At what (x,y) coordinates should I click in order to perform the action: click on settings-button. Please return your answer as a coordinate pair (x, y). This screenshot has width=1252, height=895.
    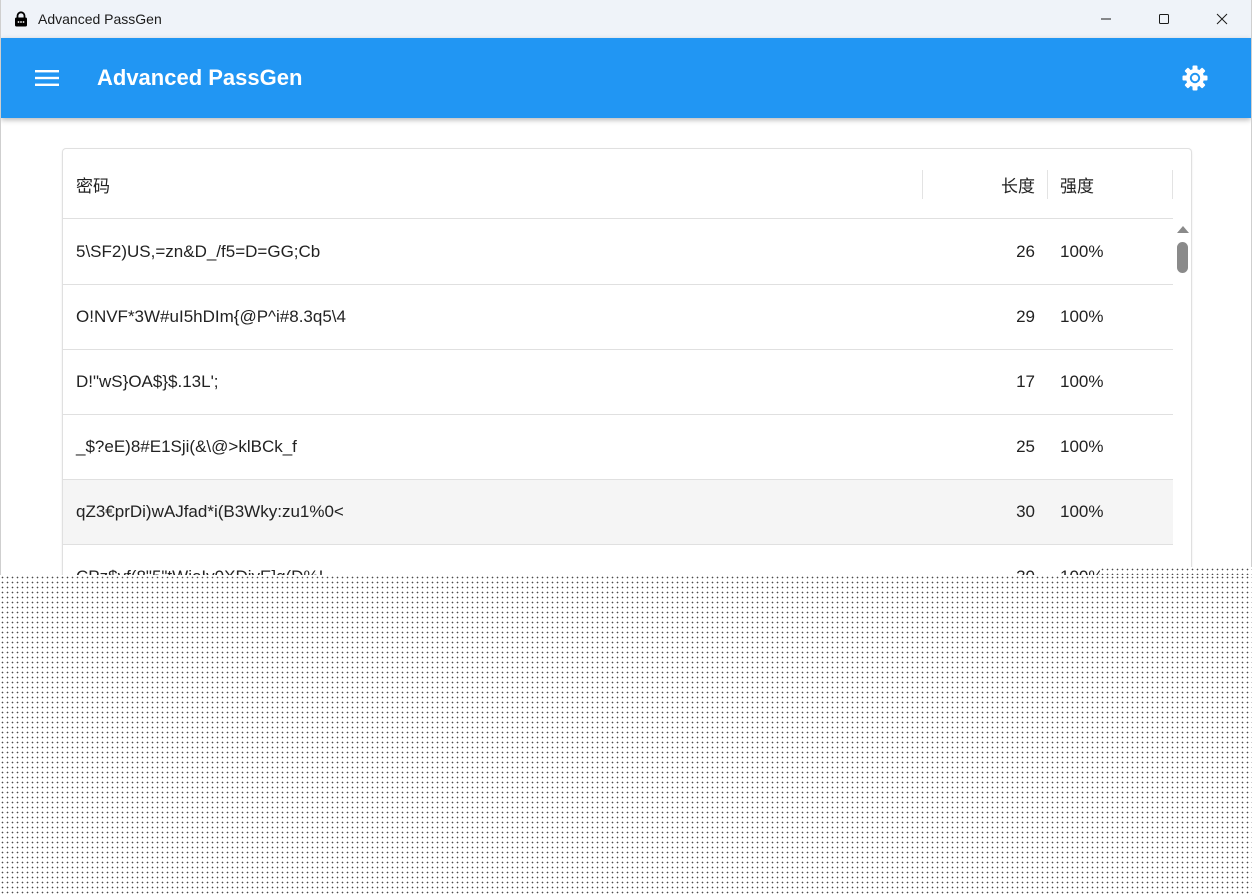
    Looking at the image, I should click on (1195, 78).